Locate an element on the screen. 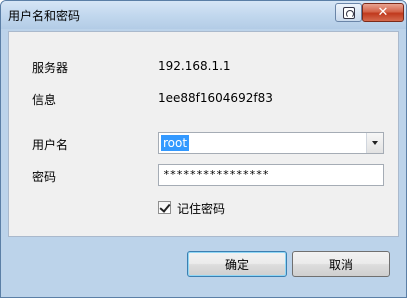 The image size is (407, 298). username-value: root is located at coordinates (175, 143).